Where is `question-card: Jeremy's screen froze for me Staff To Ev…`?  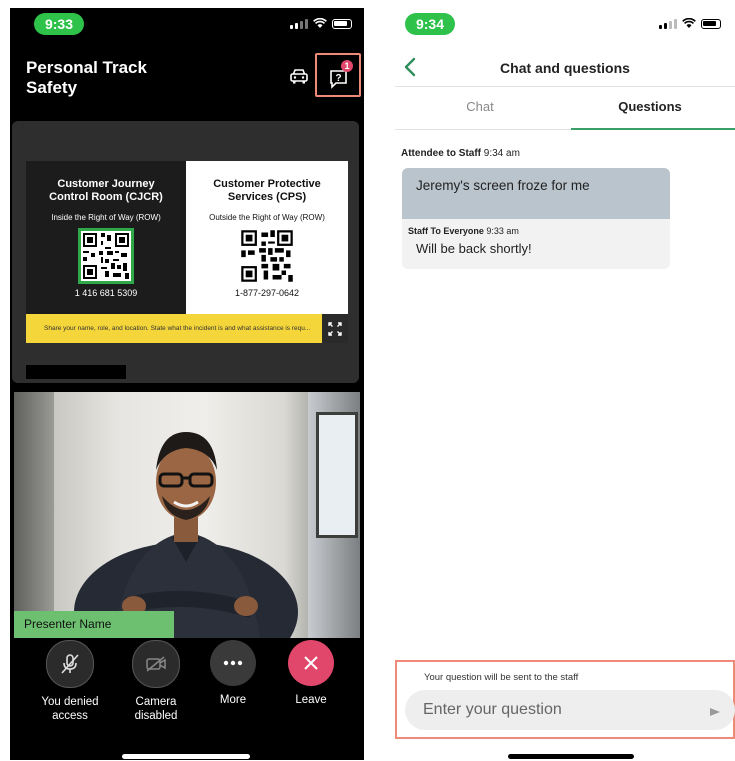
question-card: Jeremy's screen froze for me Staff To Ev… is located at coordinates (536, 218).